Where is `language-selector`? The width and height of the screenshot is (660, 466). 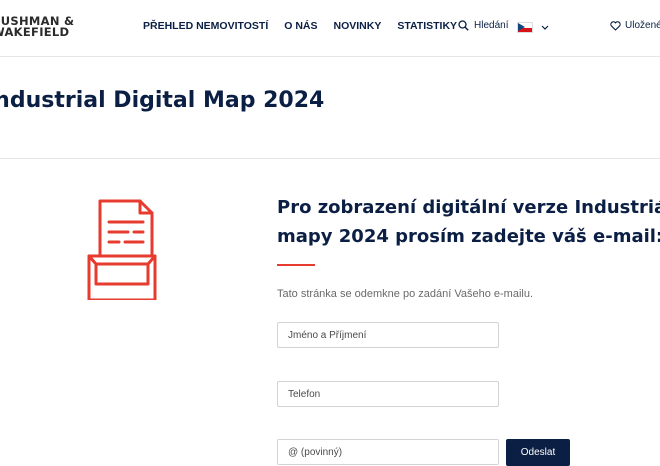 language-selector is located at coordinates (533, 27).